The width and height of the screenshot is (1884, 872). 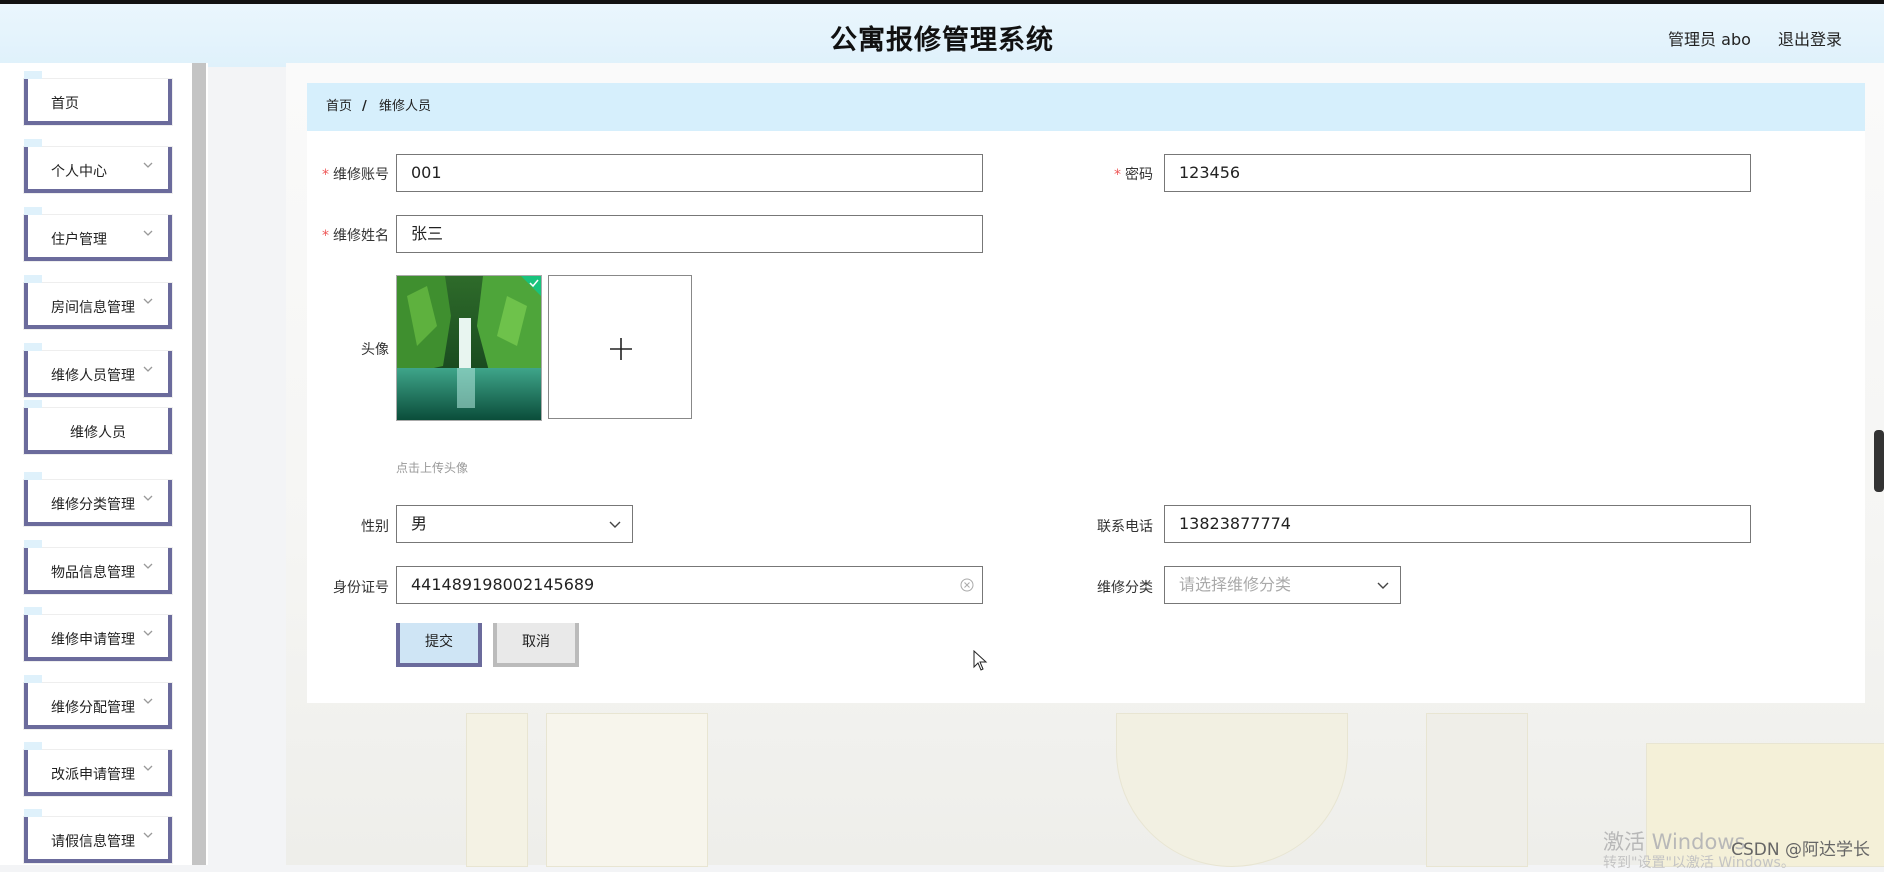 What do you see at coordinates (199, 464) in the screenshot?
I see `sidebar-scrollbar` at bounding box center [199, 464].